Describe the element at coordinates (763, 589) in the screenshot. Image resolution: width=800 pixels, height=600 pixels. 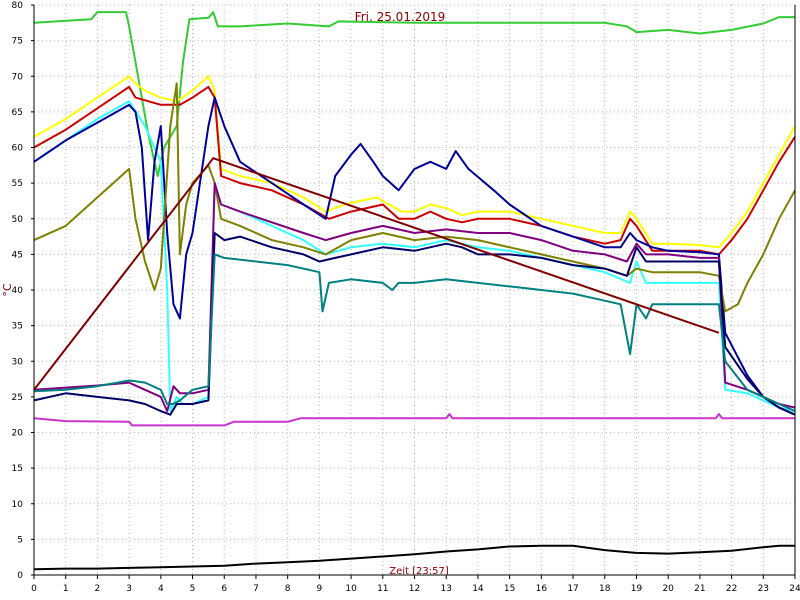
I see `x-tick-label: 23` at that location.